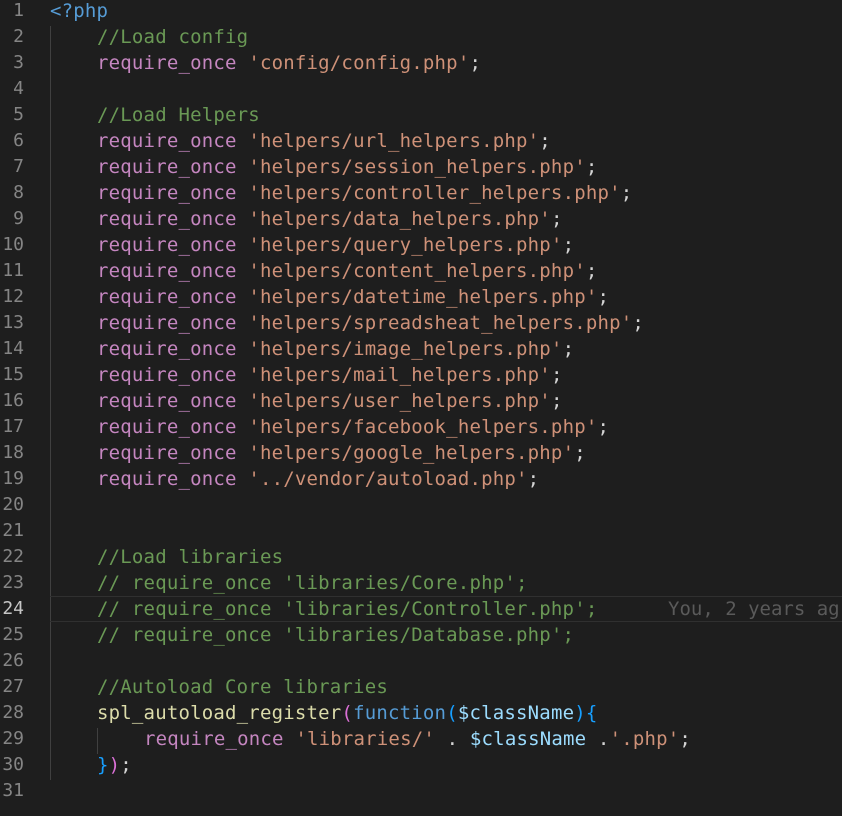 This screenshot has width=842, height=816. I want to click on code-token-string: 'libraries/', so click(365, 739).